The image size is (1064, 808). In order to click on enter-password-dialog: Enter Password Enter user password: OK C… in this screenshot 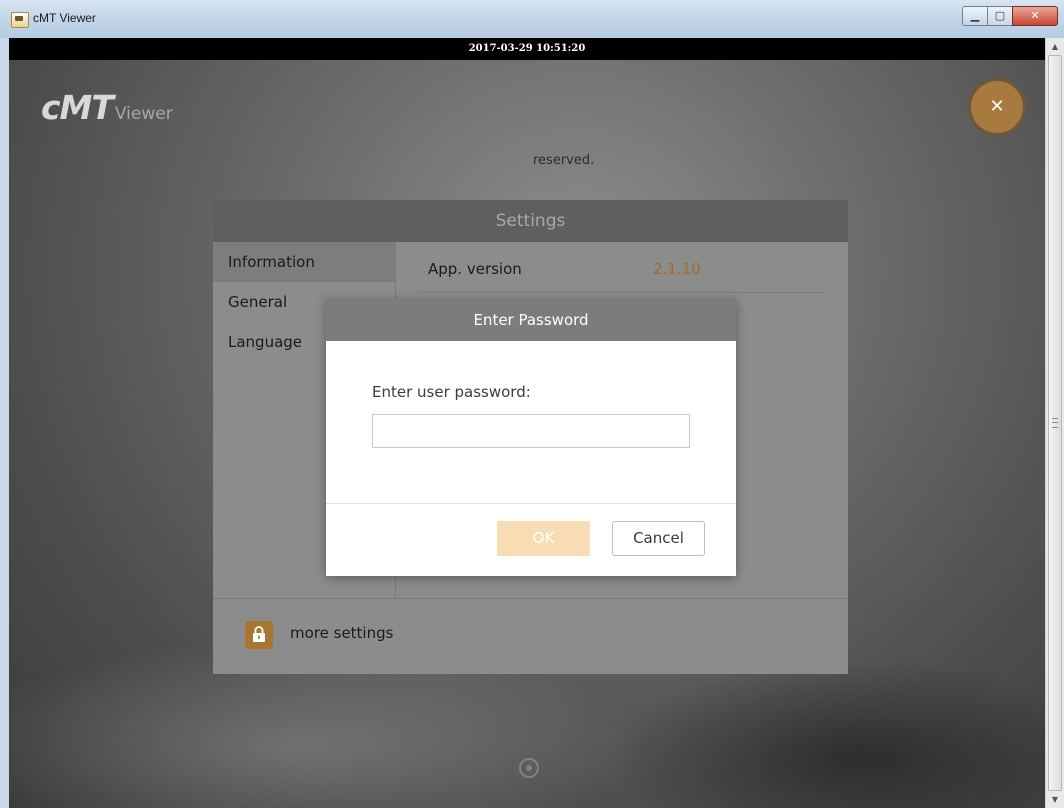, I will do `click(531, 437)`.